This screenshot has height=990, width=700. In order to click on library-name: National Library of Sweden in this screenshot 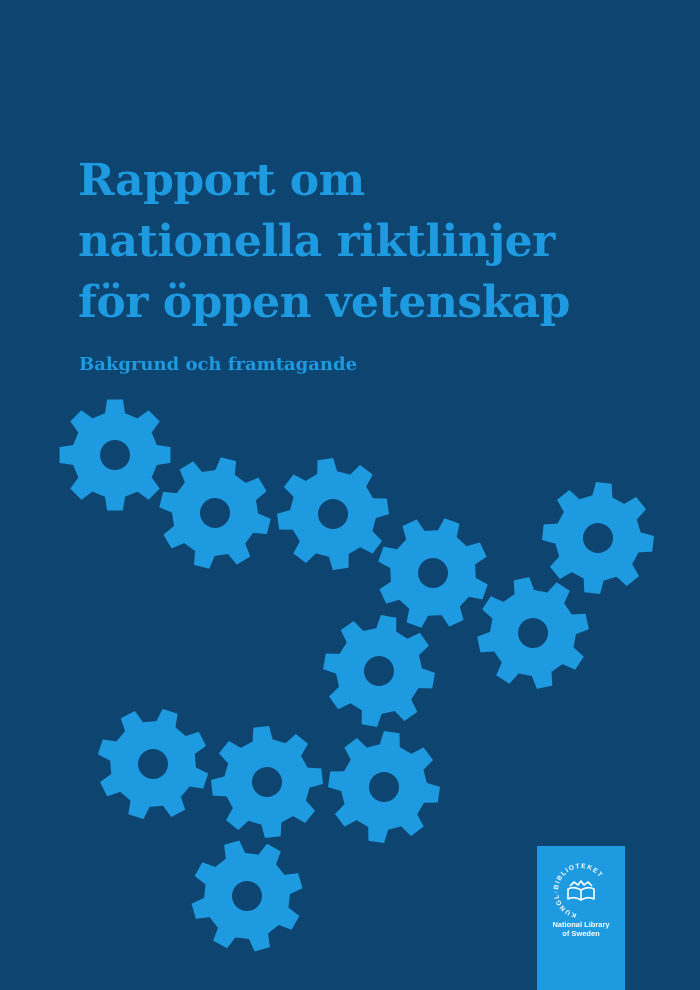, I will do `click(581, 929)`.